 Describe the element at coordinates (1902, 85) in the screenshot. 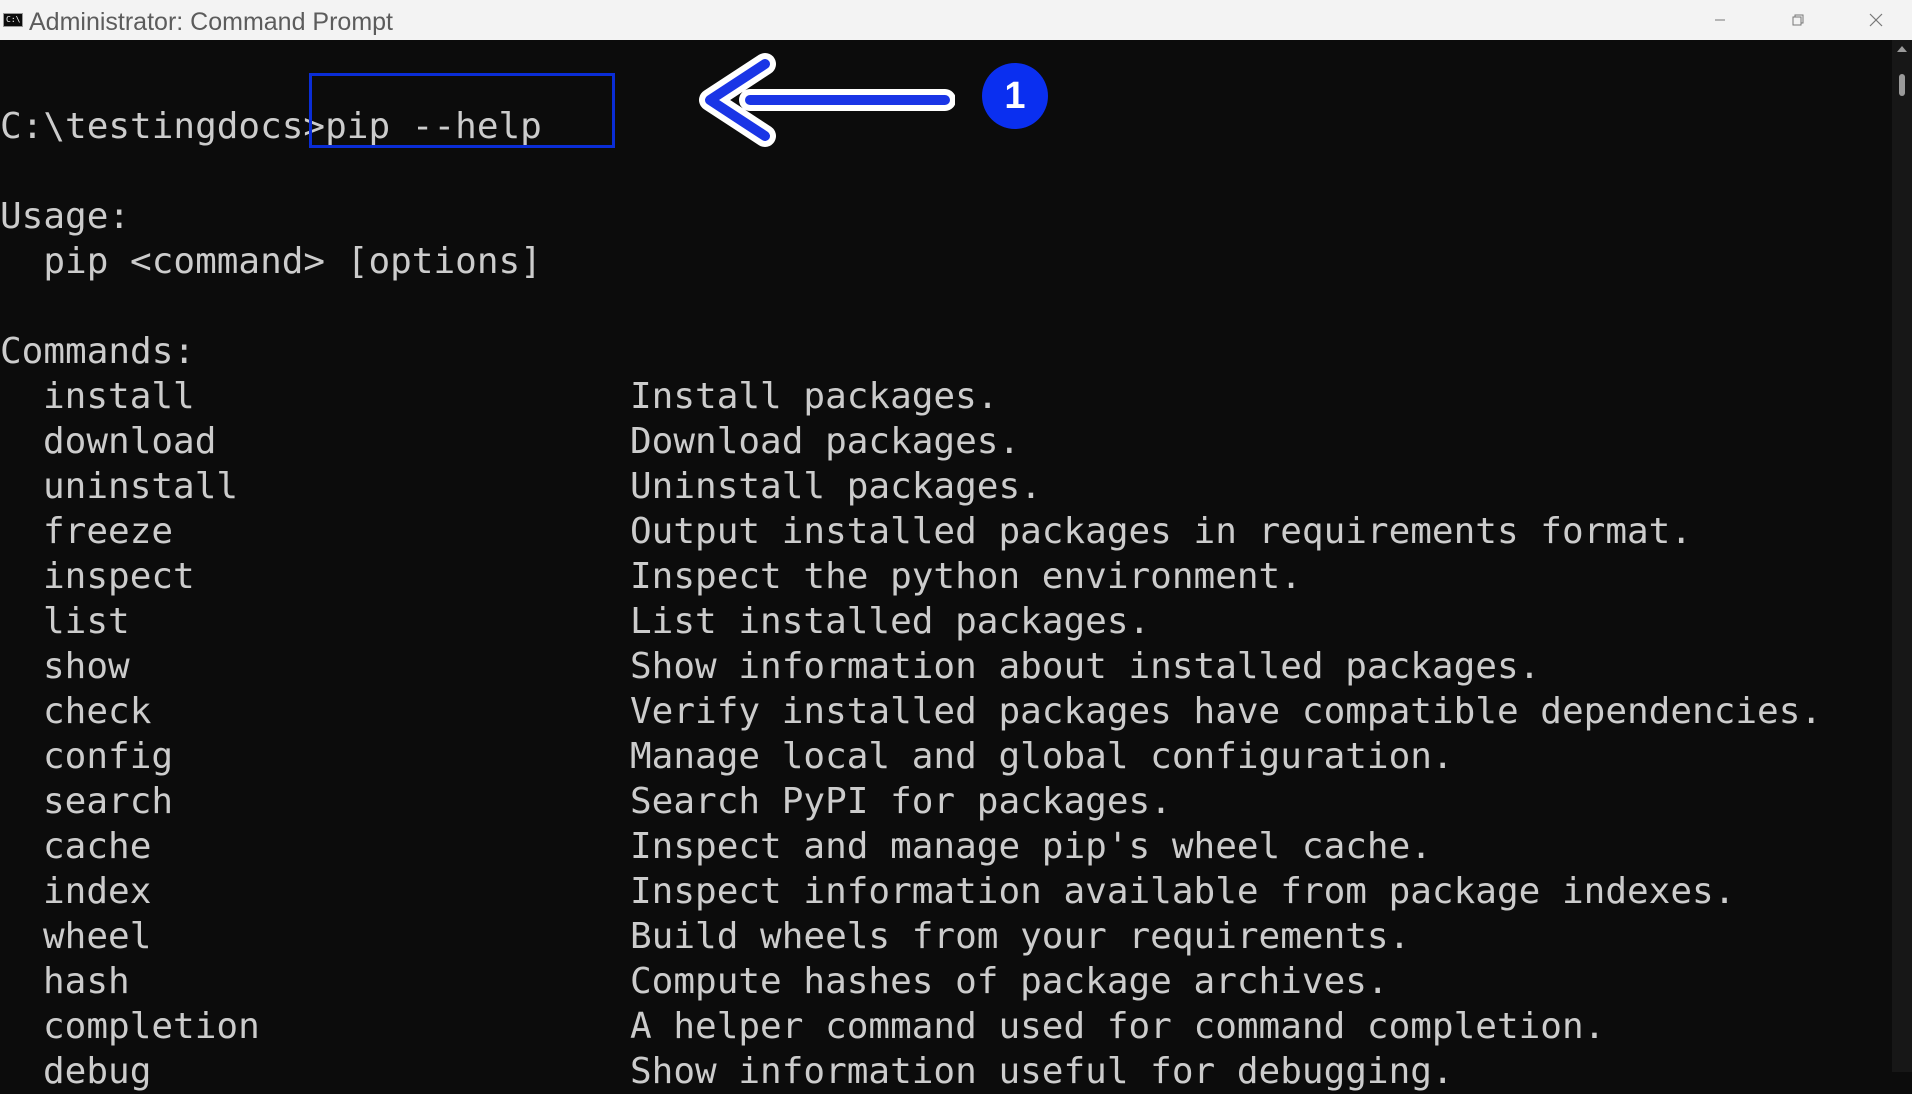

I see `scroll-thumb` at that location.